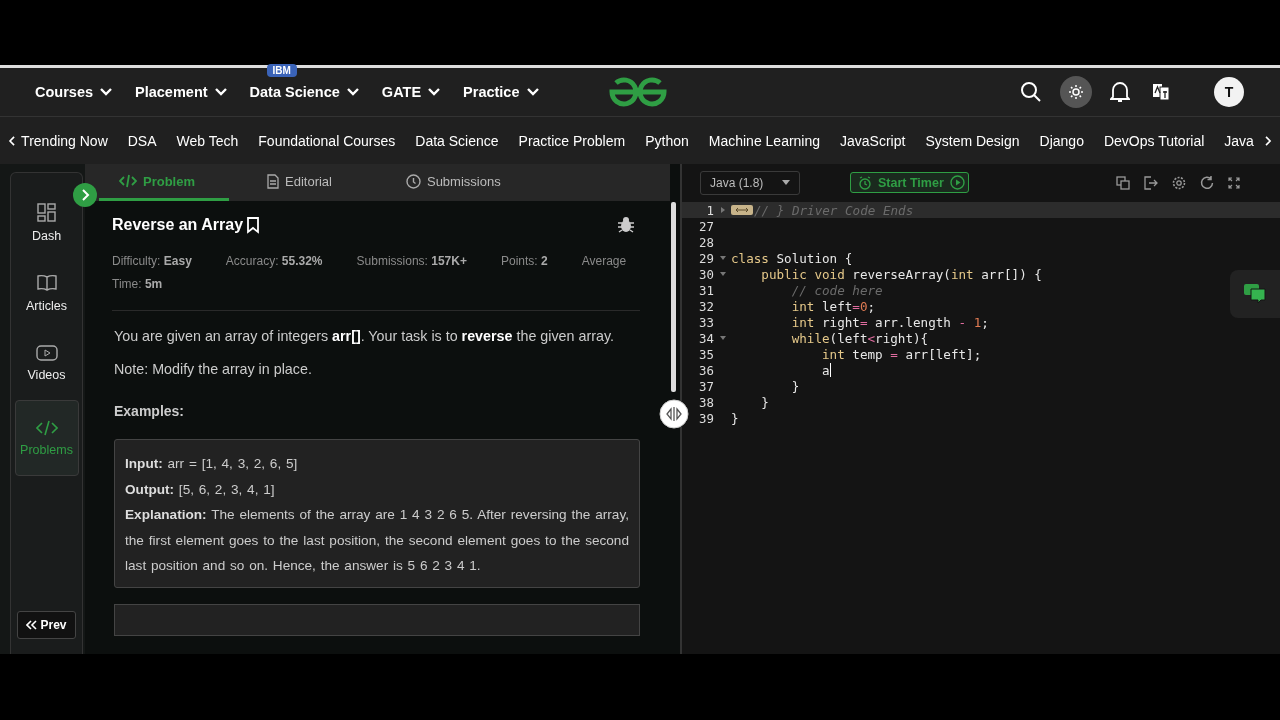 This screenshot has height=720, width=1280. I want to click on sidebar-label: Dash, so click(46, 236).